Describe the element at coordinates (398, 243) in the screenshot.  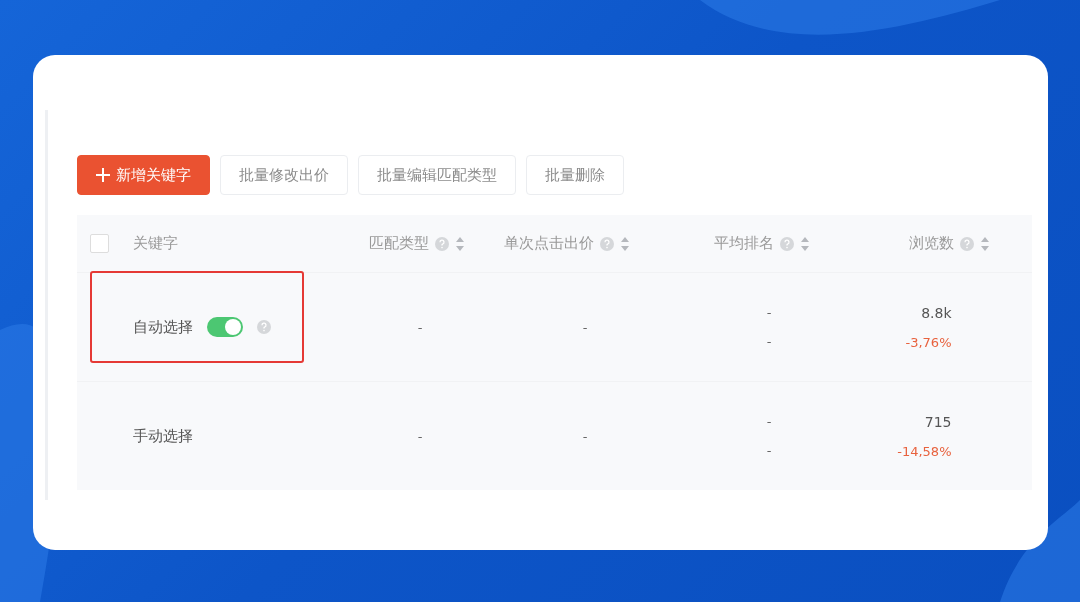
I see `column-header: 匹配类型` at that location.